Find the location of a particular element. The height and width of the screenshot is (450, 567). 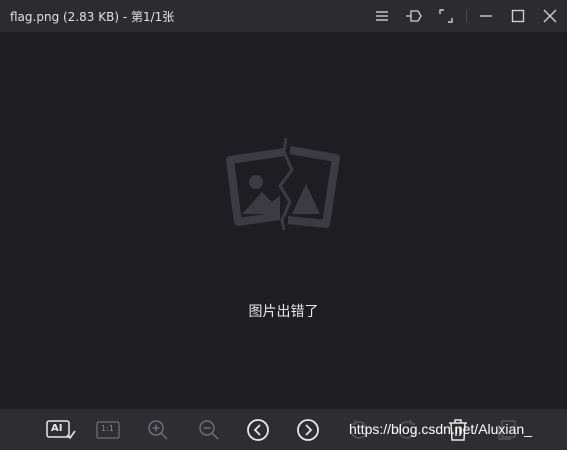

ai-label: AI is located at coordinates (57, 428).